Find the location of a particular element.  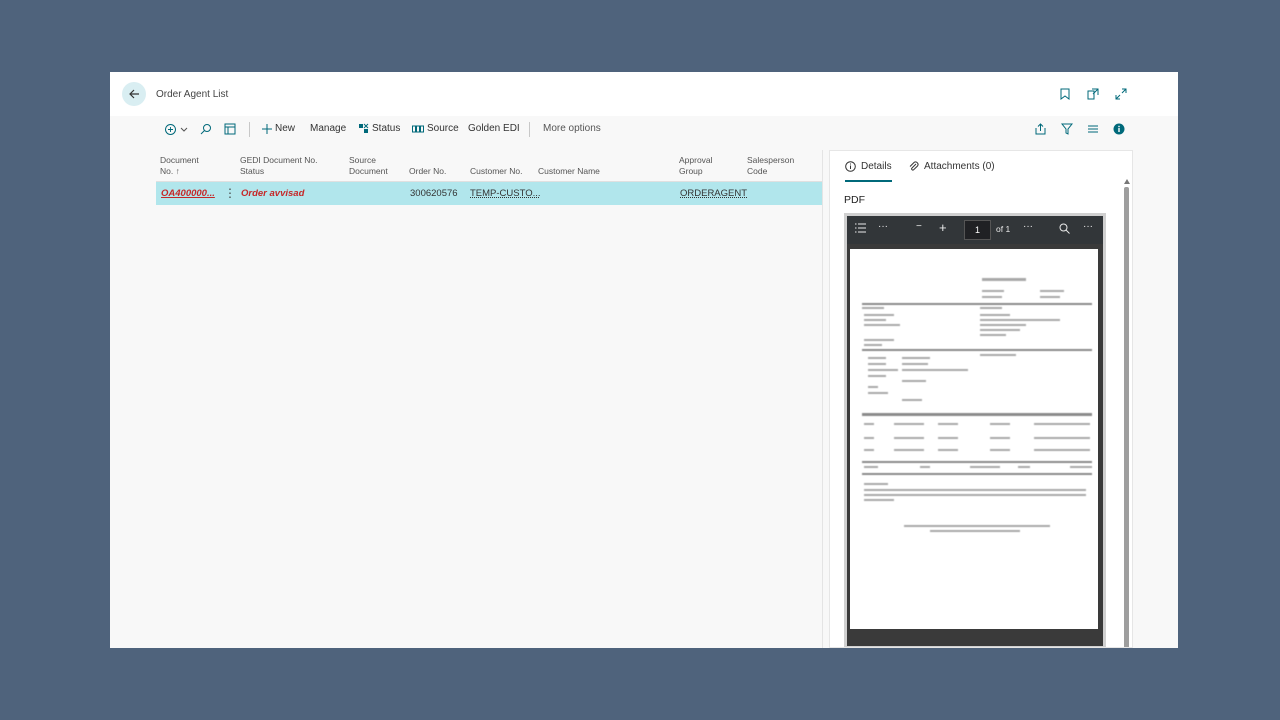

tab-details: Details is located at coordinates (868, 166).